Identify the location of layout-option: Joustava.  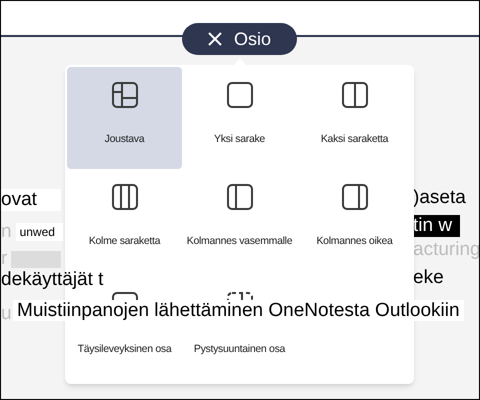
(124, 118).